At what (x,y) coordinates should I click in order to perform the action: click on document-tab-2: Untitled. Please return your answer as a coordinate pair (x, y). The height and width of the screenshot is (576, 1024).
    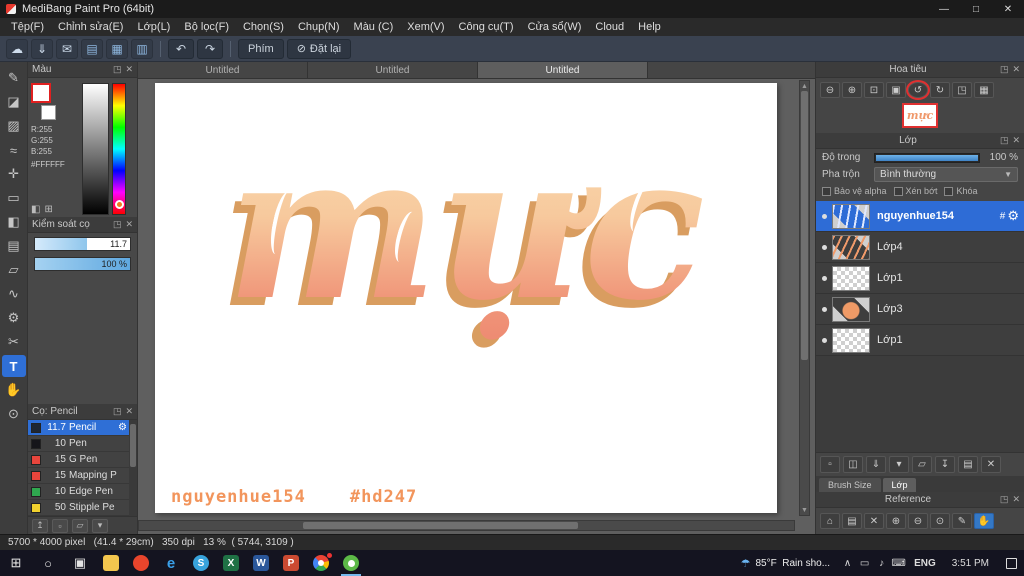
    Looking at the image, I should click on (393, 70).